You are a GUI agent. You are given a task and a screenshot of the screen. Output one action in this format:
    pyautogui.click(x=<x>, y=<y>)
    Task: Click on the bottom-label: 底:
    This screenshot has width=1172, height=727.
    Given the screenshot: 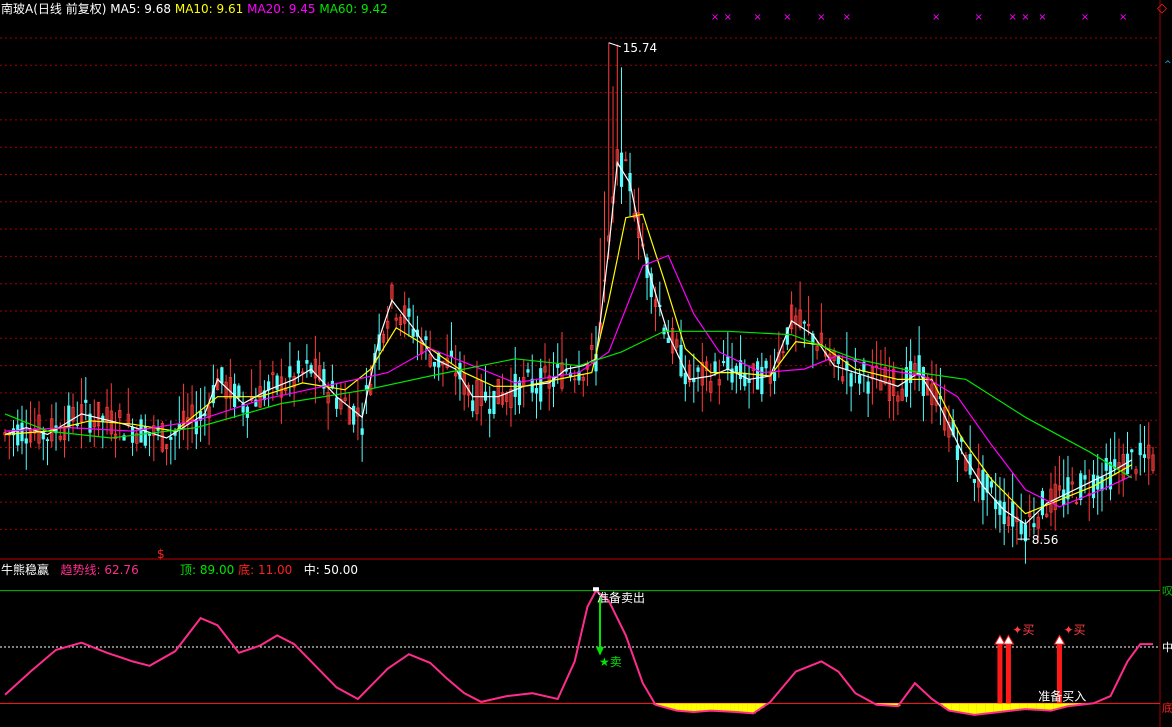 What is the action you would take?
    pyautogui.click(x=246, y=570)
    